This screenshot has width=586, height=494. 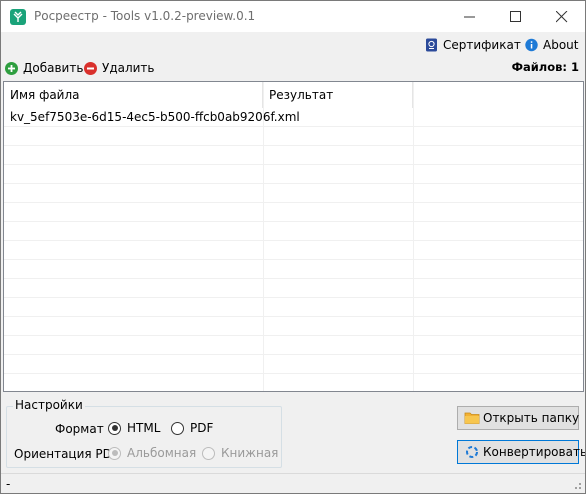 What do you see at coordinates (577, 485) in the screenshot?
I see `resize-grip-icon` at bounding box center [577, 485].